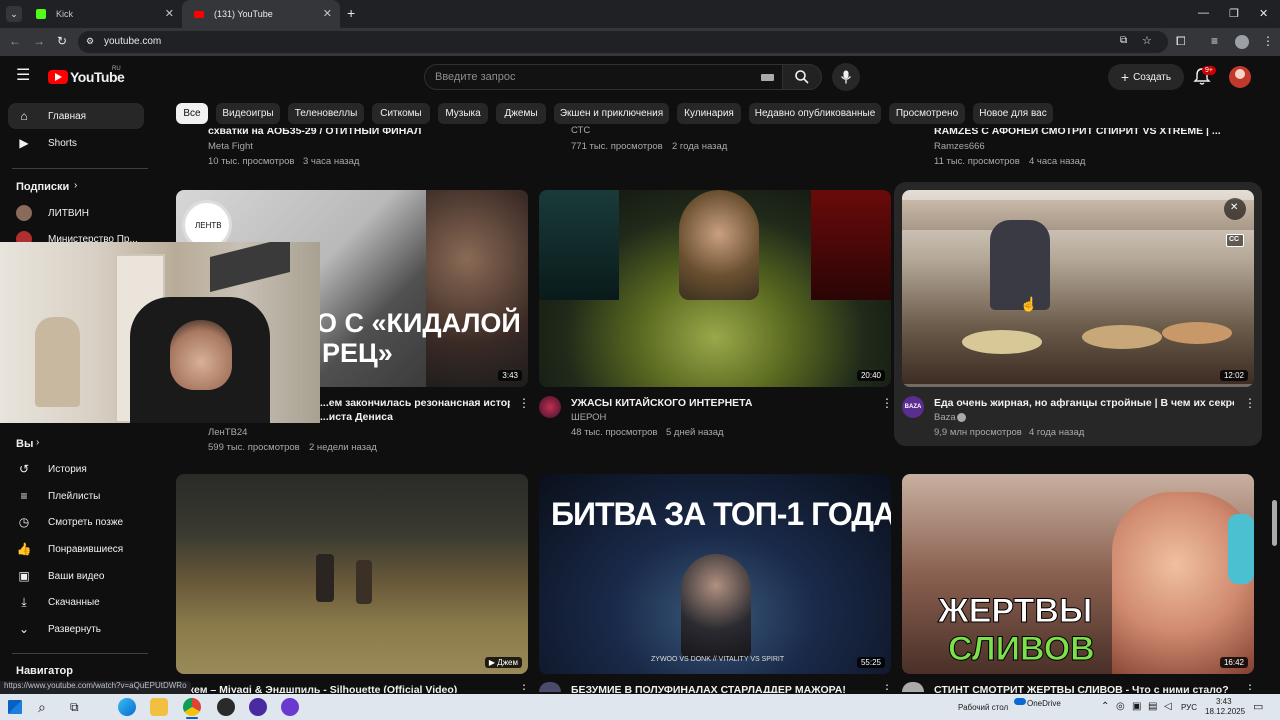 The width and height of the screenshot is (1280, 720). What do you see at coordinates (192, 707) in the screenshot?
I see `chrome-icon` at bounding box center [192, 707].